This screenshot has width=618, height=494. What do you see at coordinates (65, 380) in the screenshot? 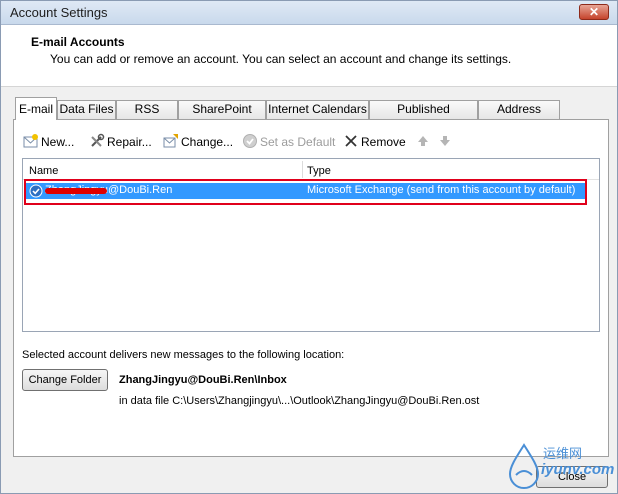
I see `change-folder-button: Change Folder` at bounding box center [65, 380].